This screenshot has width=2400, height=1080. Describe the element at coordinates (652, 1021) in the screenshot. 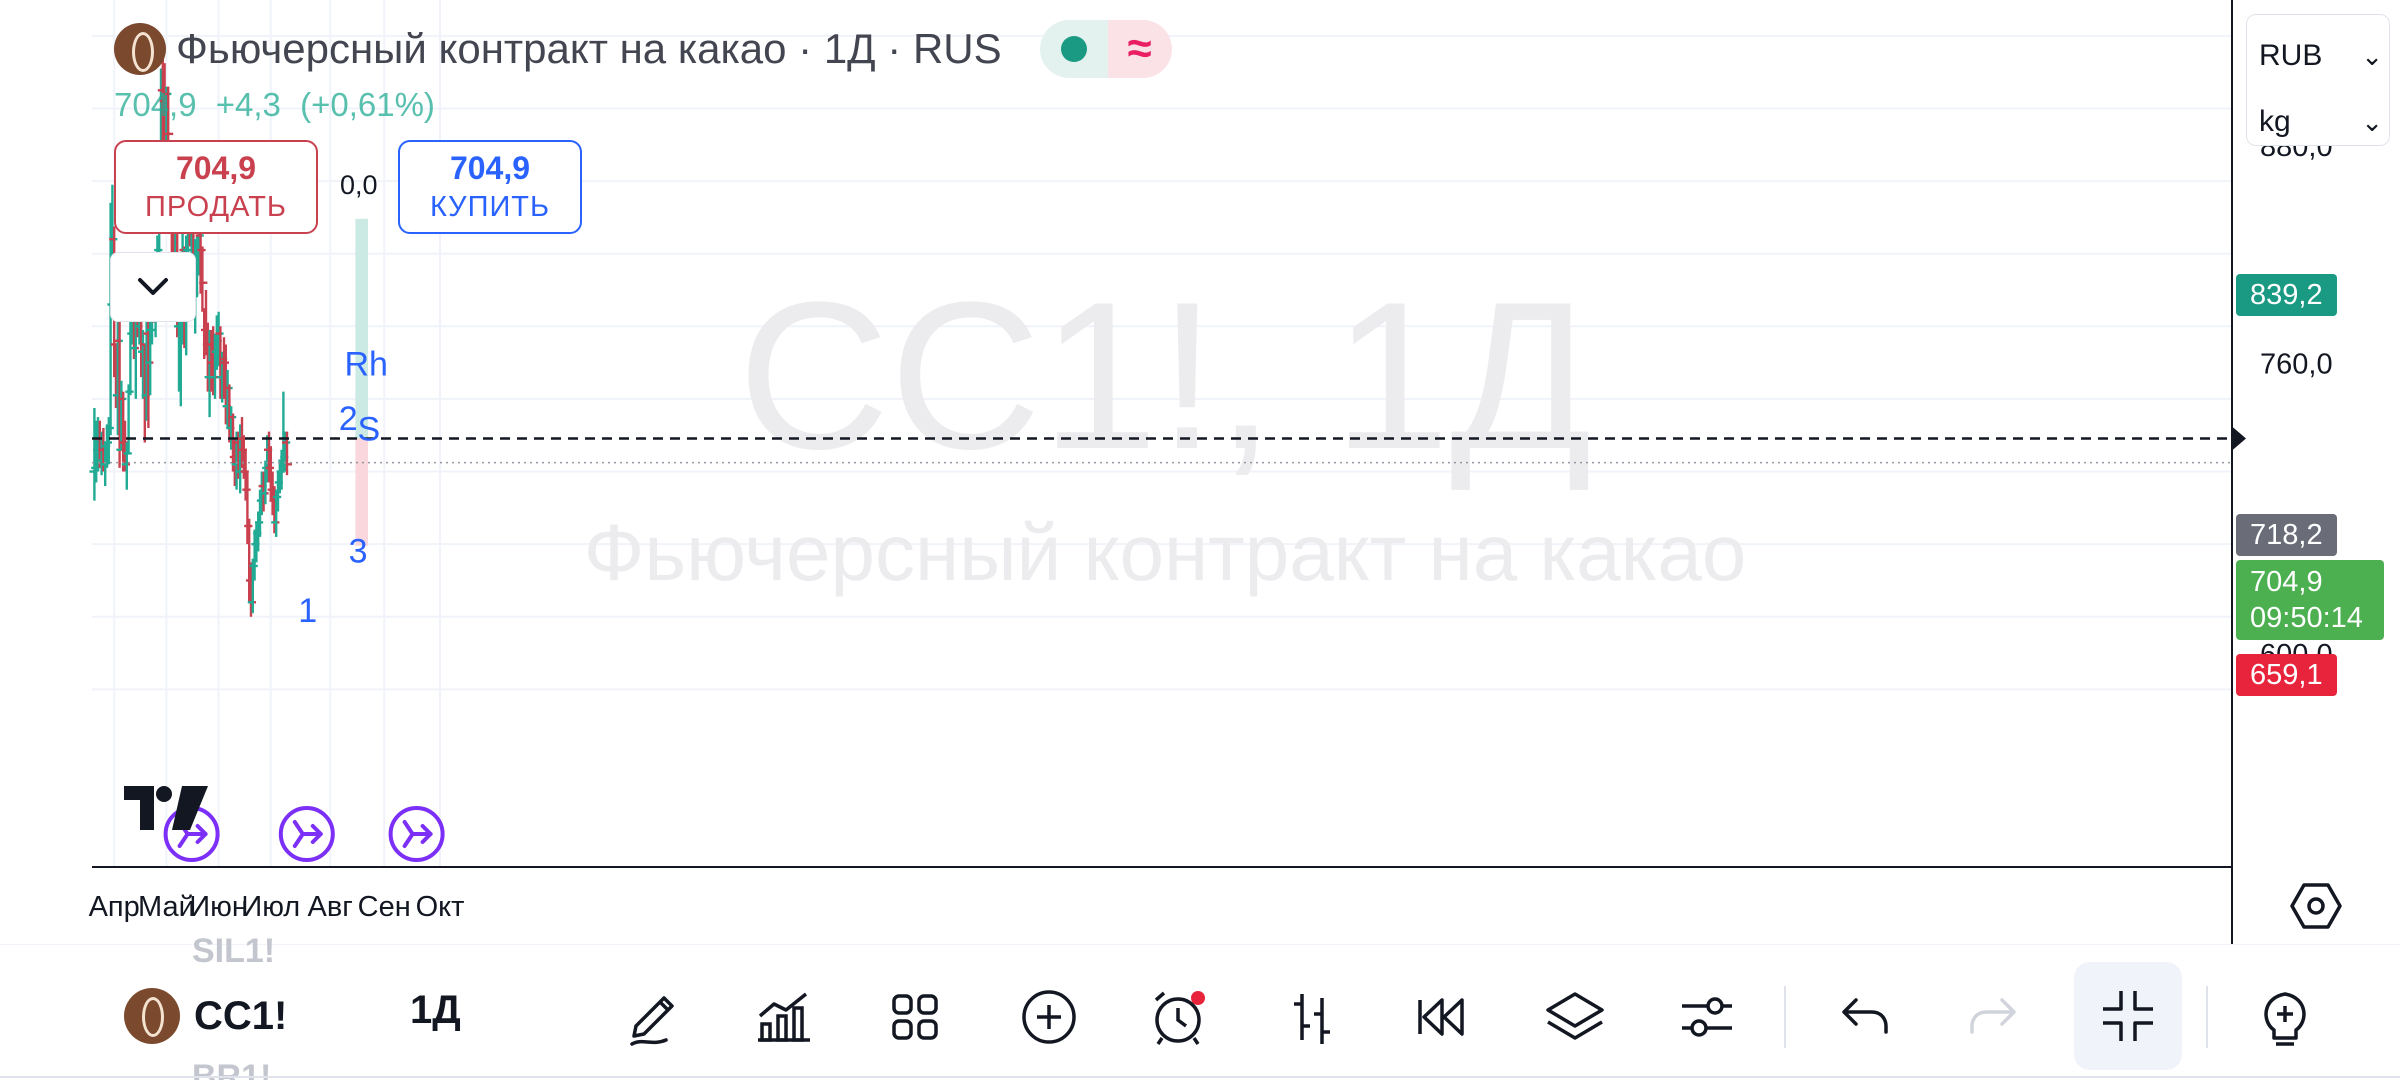

I see `pencil-icon` at that location.